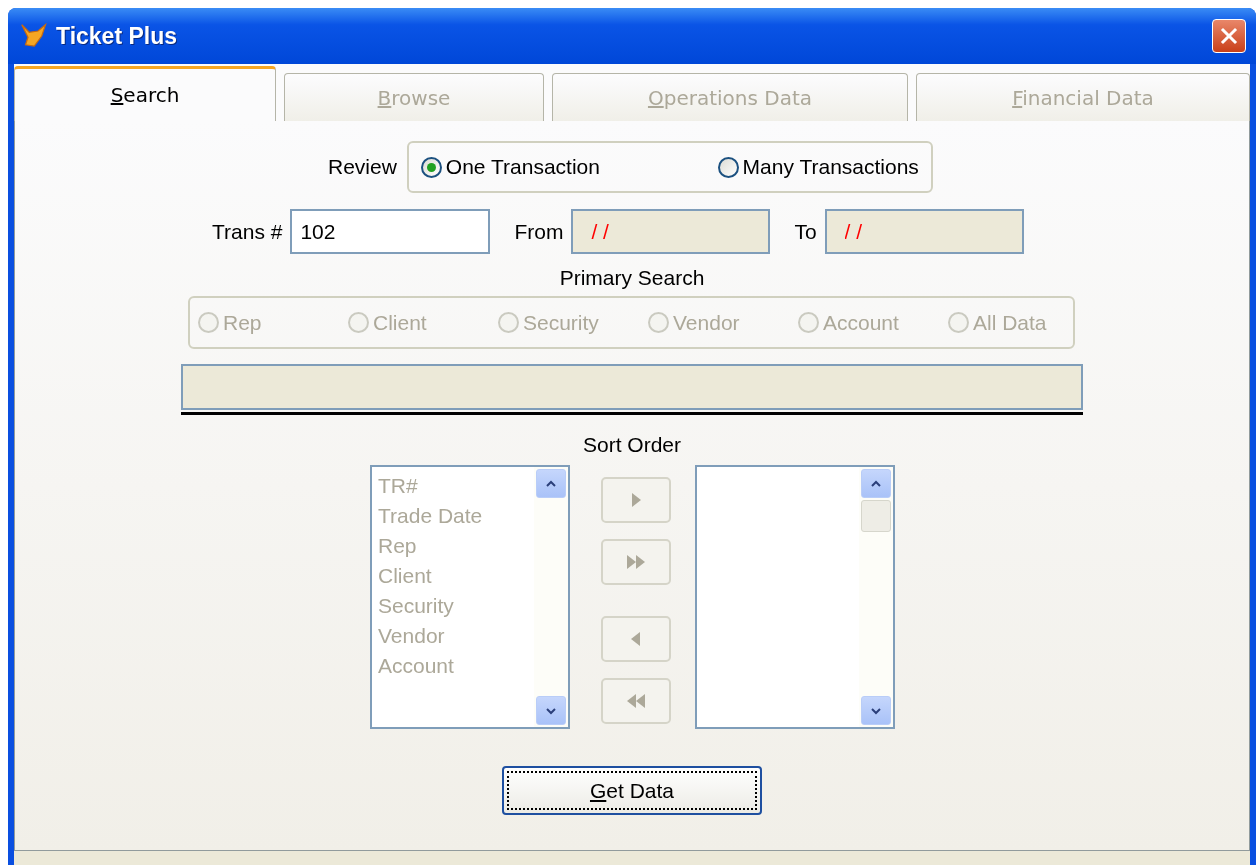 The width and height of the screenshot is (1260, 865). What do you see at coordinates (632, 278) in the screenshot?
I see `primary-search-label: Primary Search` at bounding box center [632, 278].